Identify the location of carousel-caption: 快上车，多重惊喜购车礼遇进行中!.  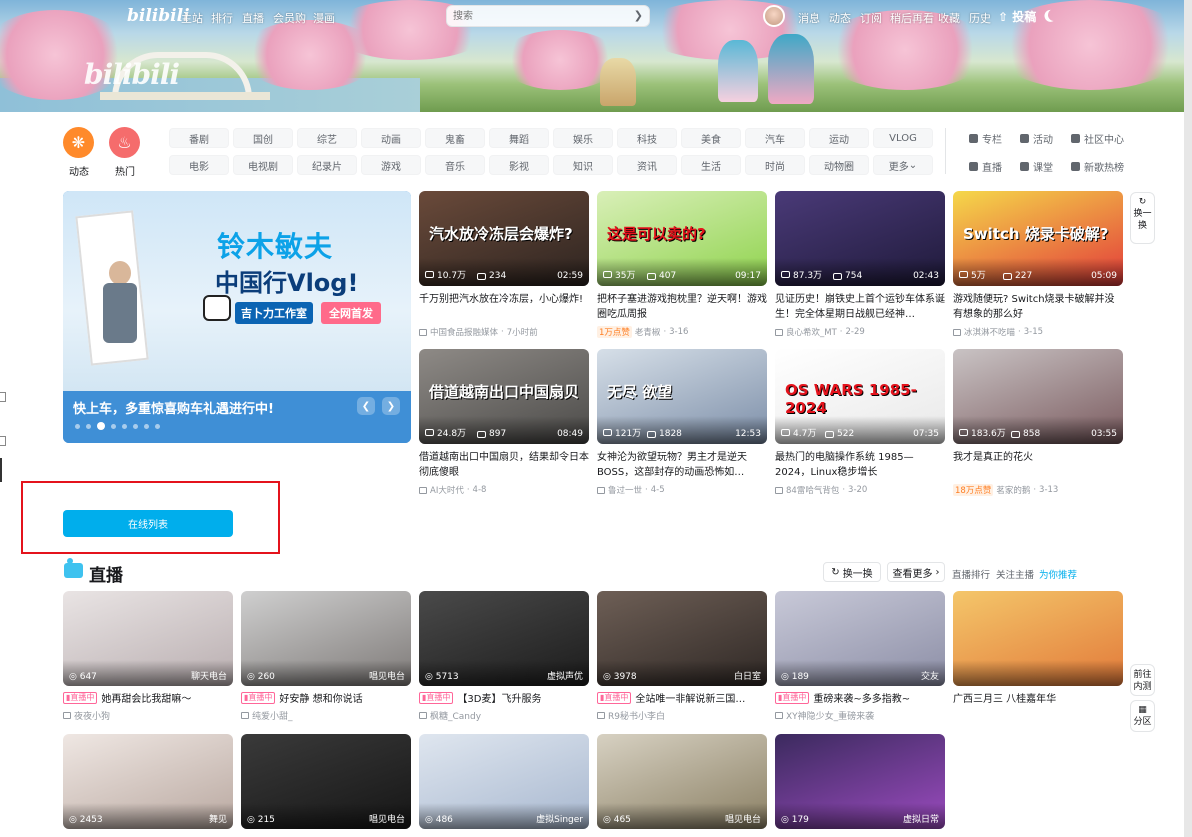
(173, 407).